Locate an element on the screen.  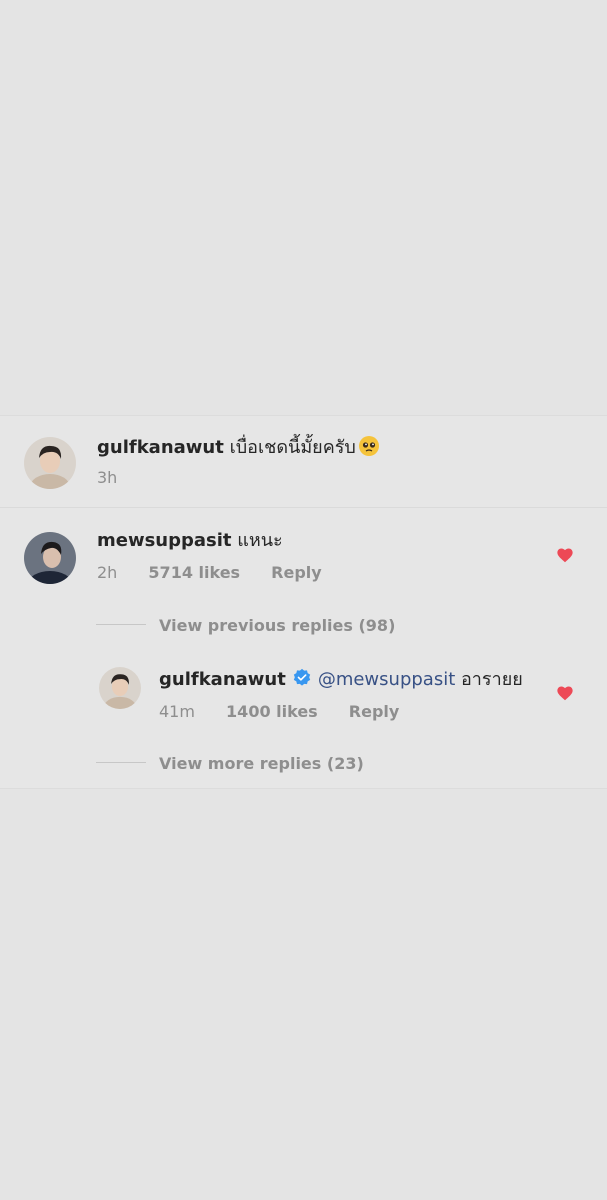
pleading-face-icon is located at coordinates (369, 449).